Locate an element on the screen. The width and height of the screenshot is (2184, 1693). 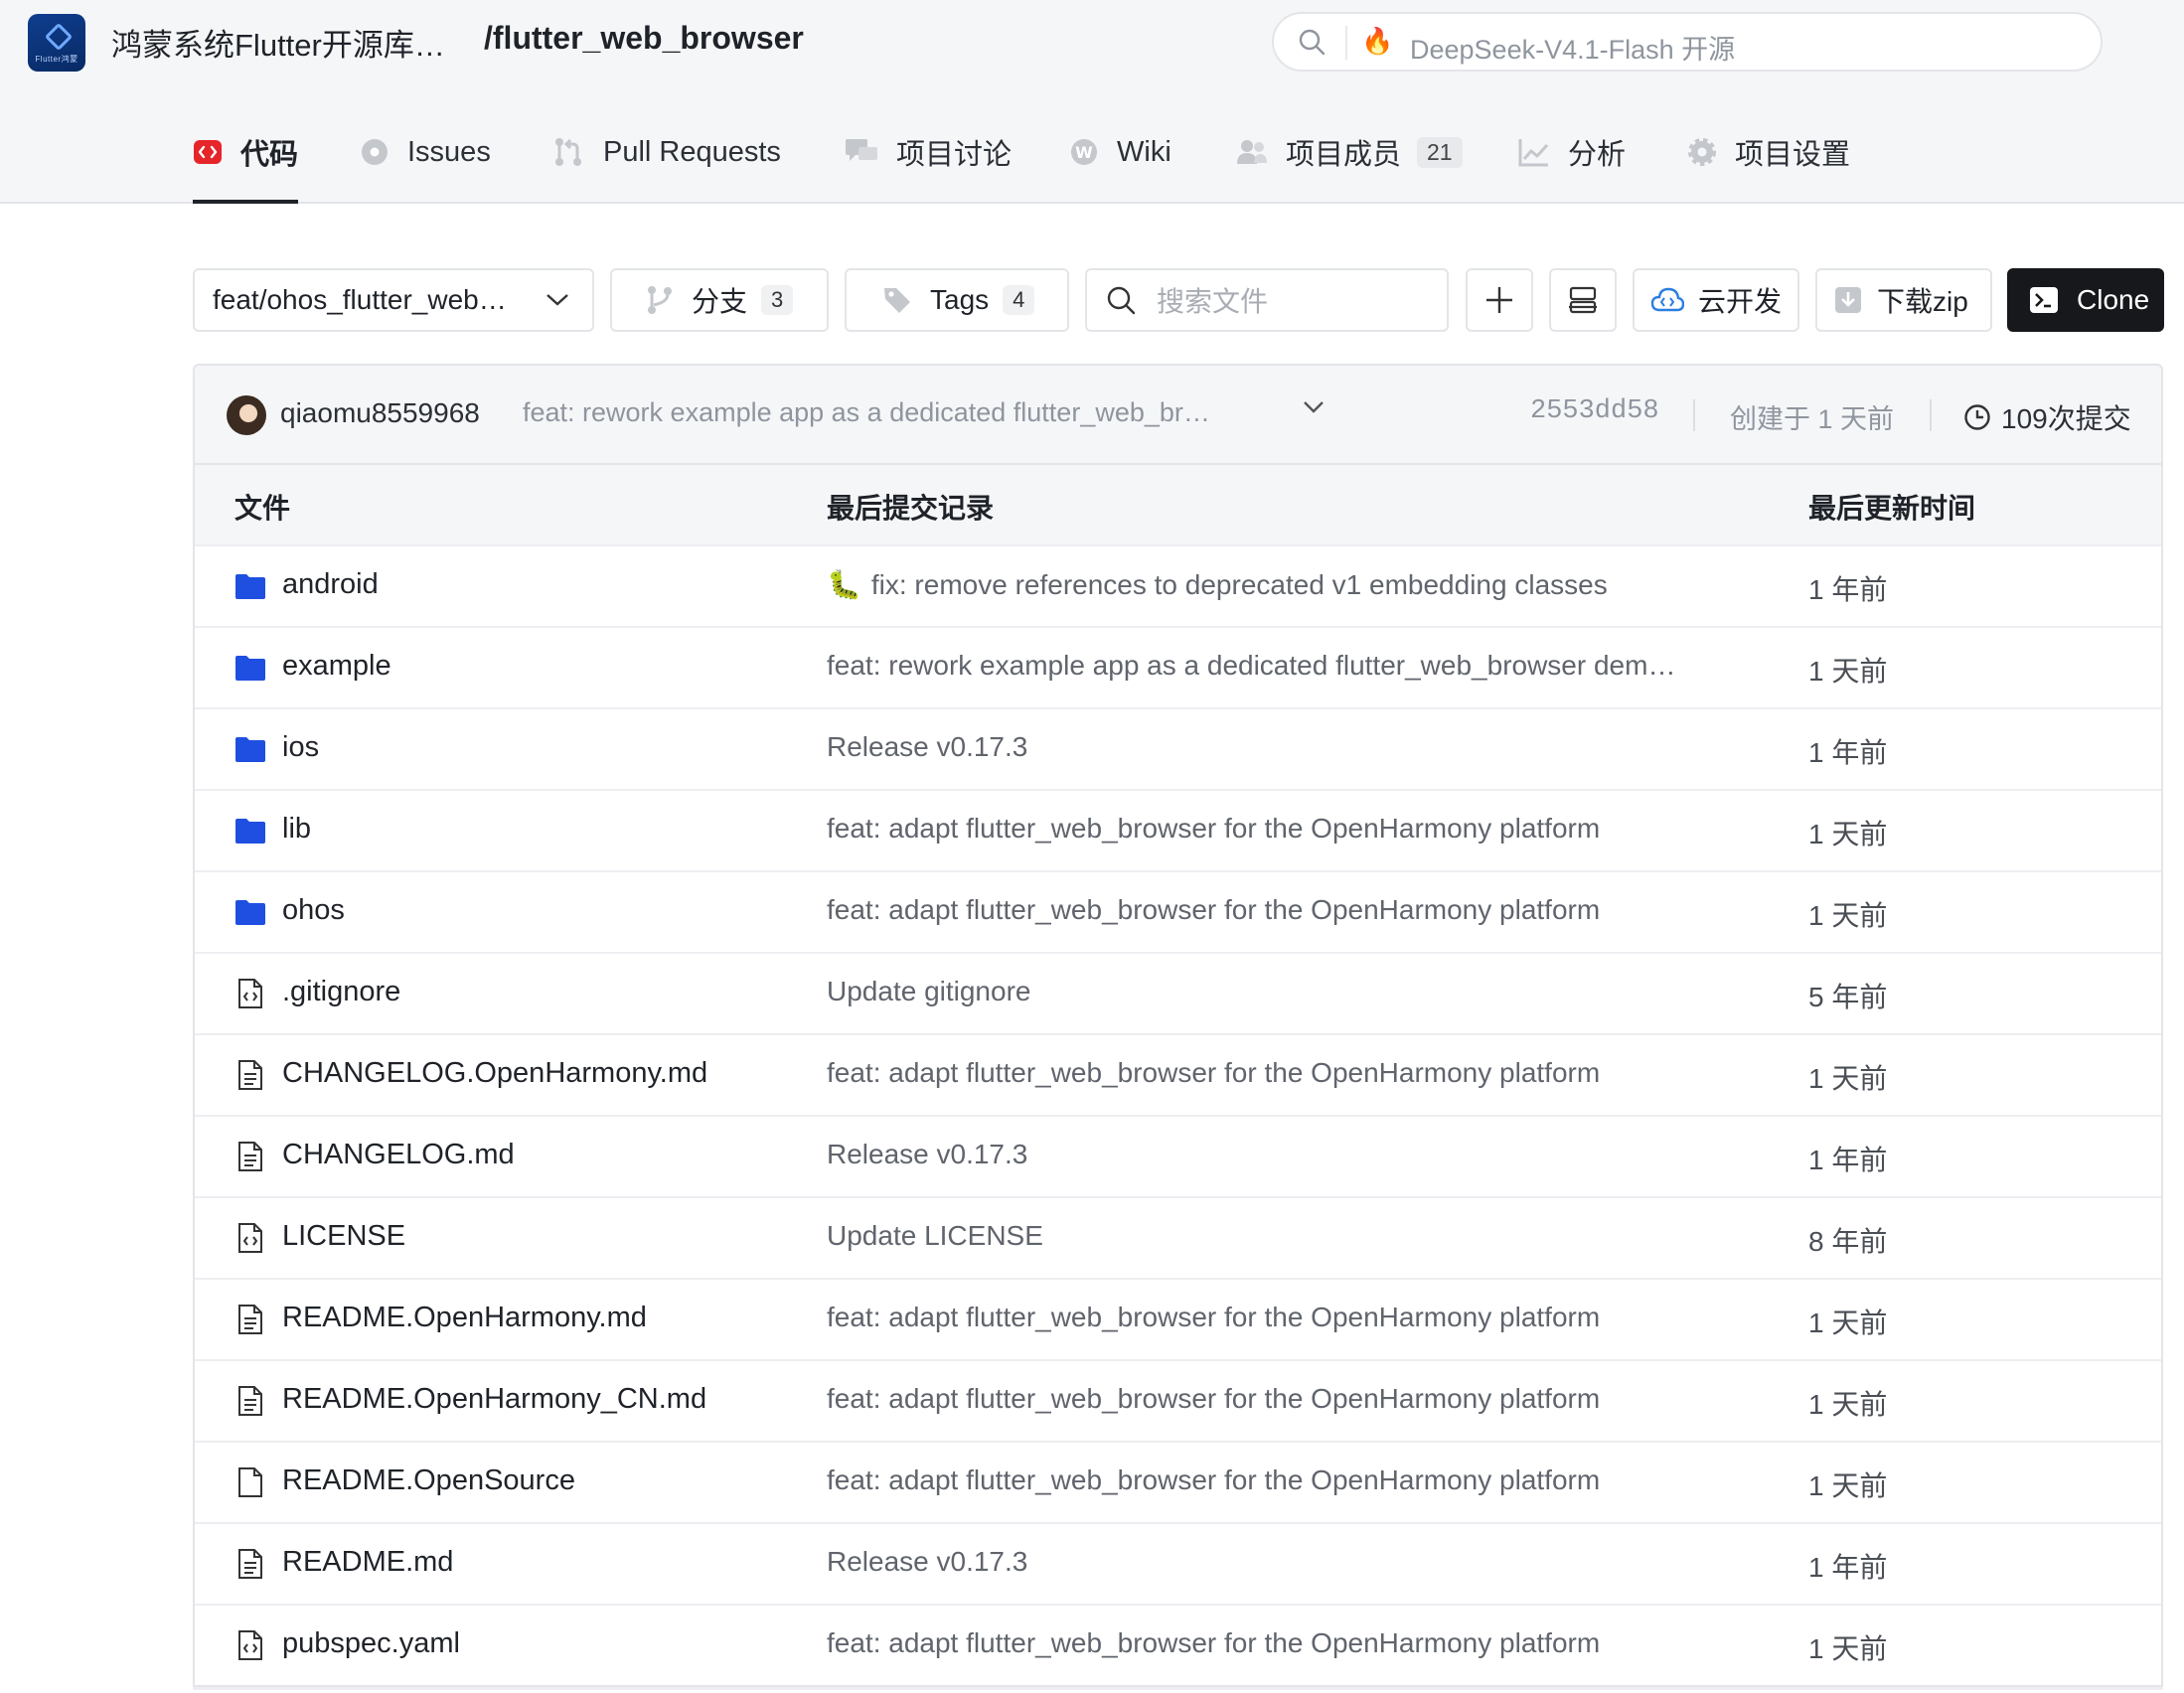
table-bottom-divider is located at coordinates (1178, 1688).